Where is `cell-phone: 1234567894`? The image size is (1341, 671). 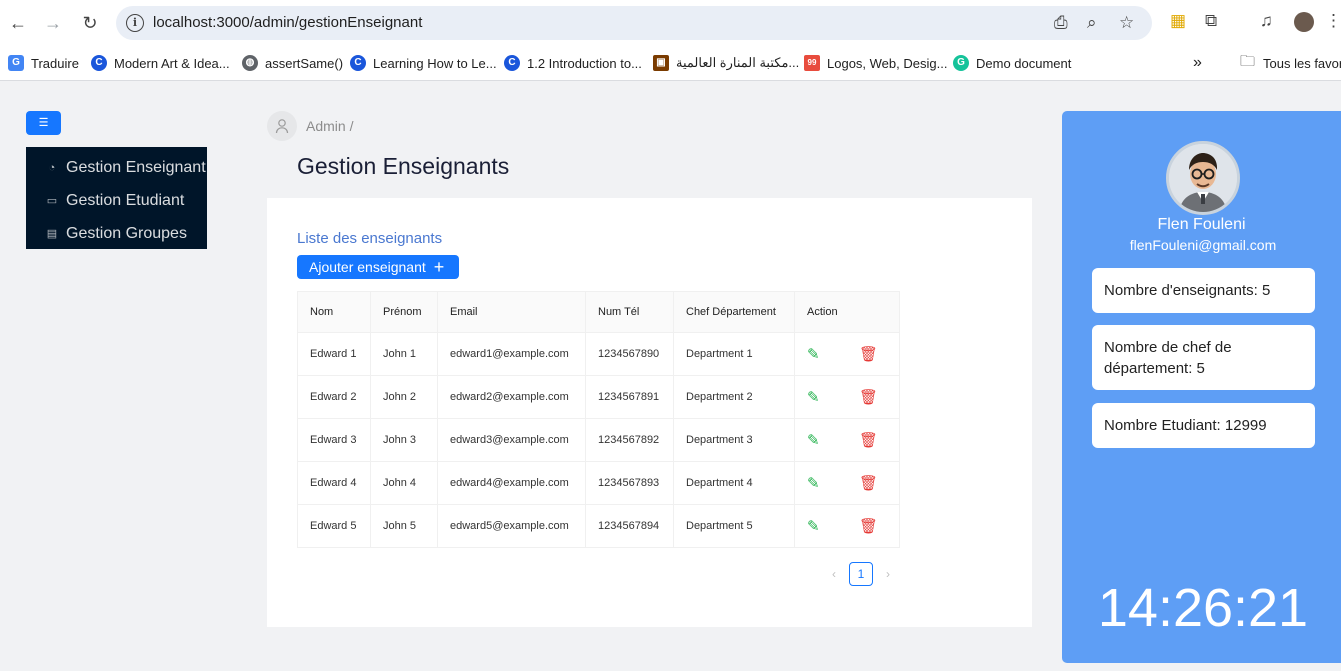
cell-phone: 1234567894 is located at coordinates (629, 526).